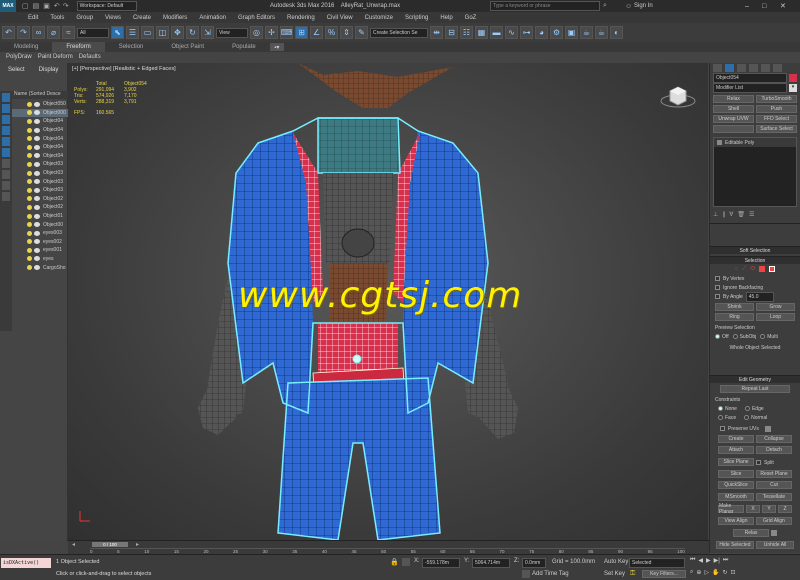  Describe the element at coordinates (175, 18) in the screenshot. I see `menu-modifiers: Modifiers` at that location.